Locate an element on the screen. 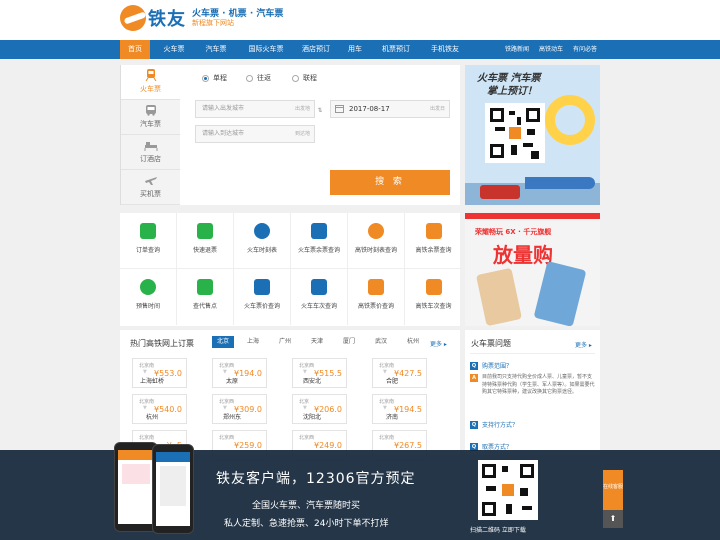 The width and height of the screenshot is (720, 540). city-tab-guangzhou: 广州 is located at coordinates (285, 342).